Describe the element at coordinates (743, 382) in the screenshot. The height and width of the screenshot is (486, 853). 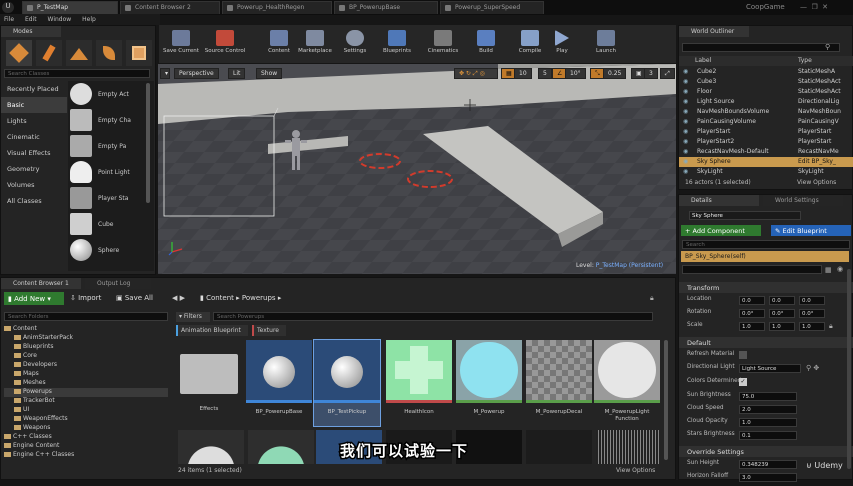
I see `colors-determined-checkbox: ✓` at that location.